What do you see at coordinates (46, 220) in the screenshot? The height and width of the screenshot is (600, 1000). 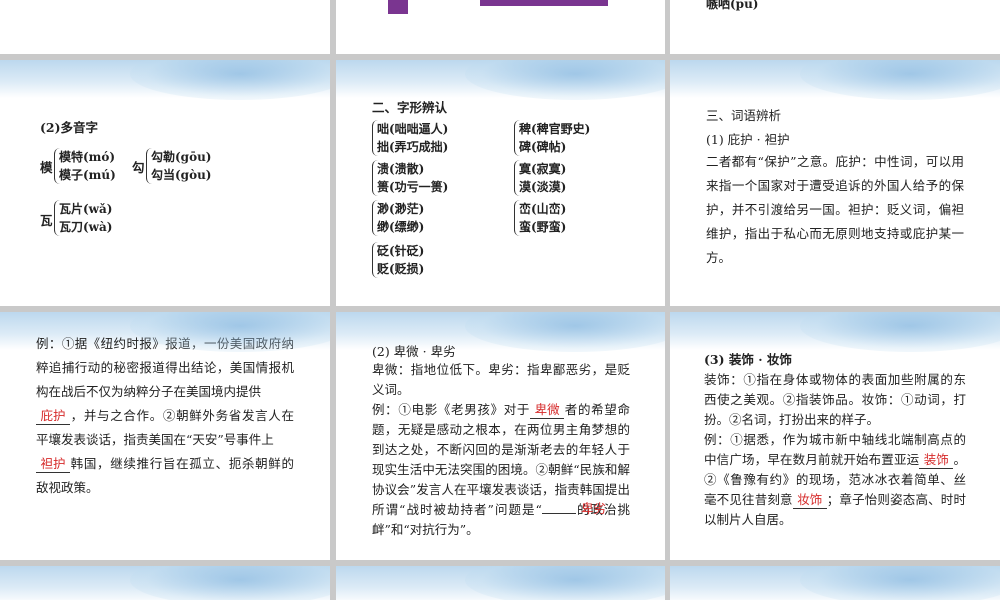 I see `head-char-wa: 瓦` at bounding box center [46, 220].